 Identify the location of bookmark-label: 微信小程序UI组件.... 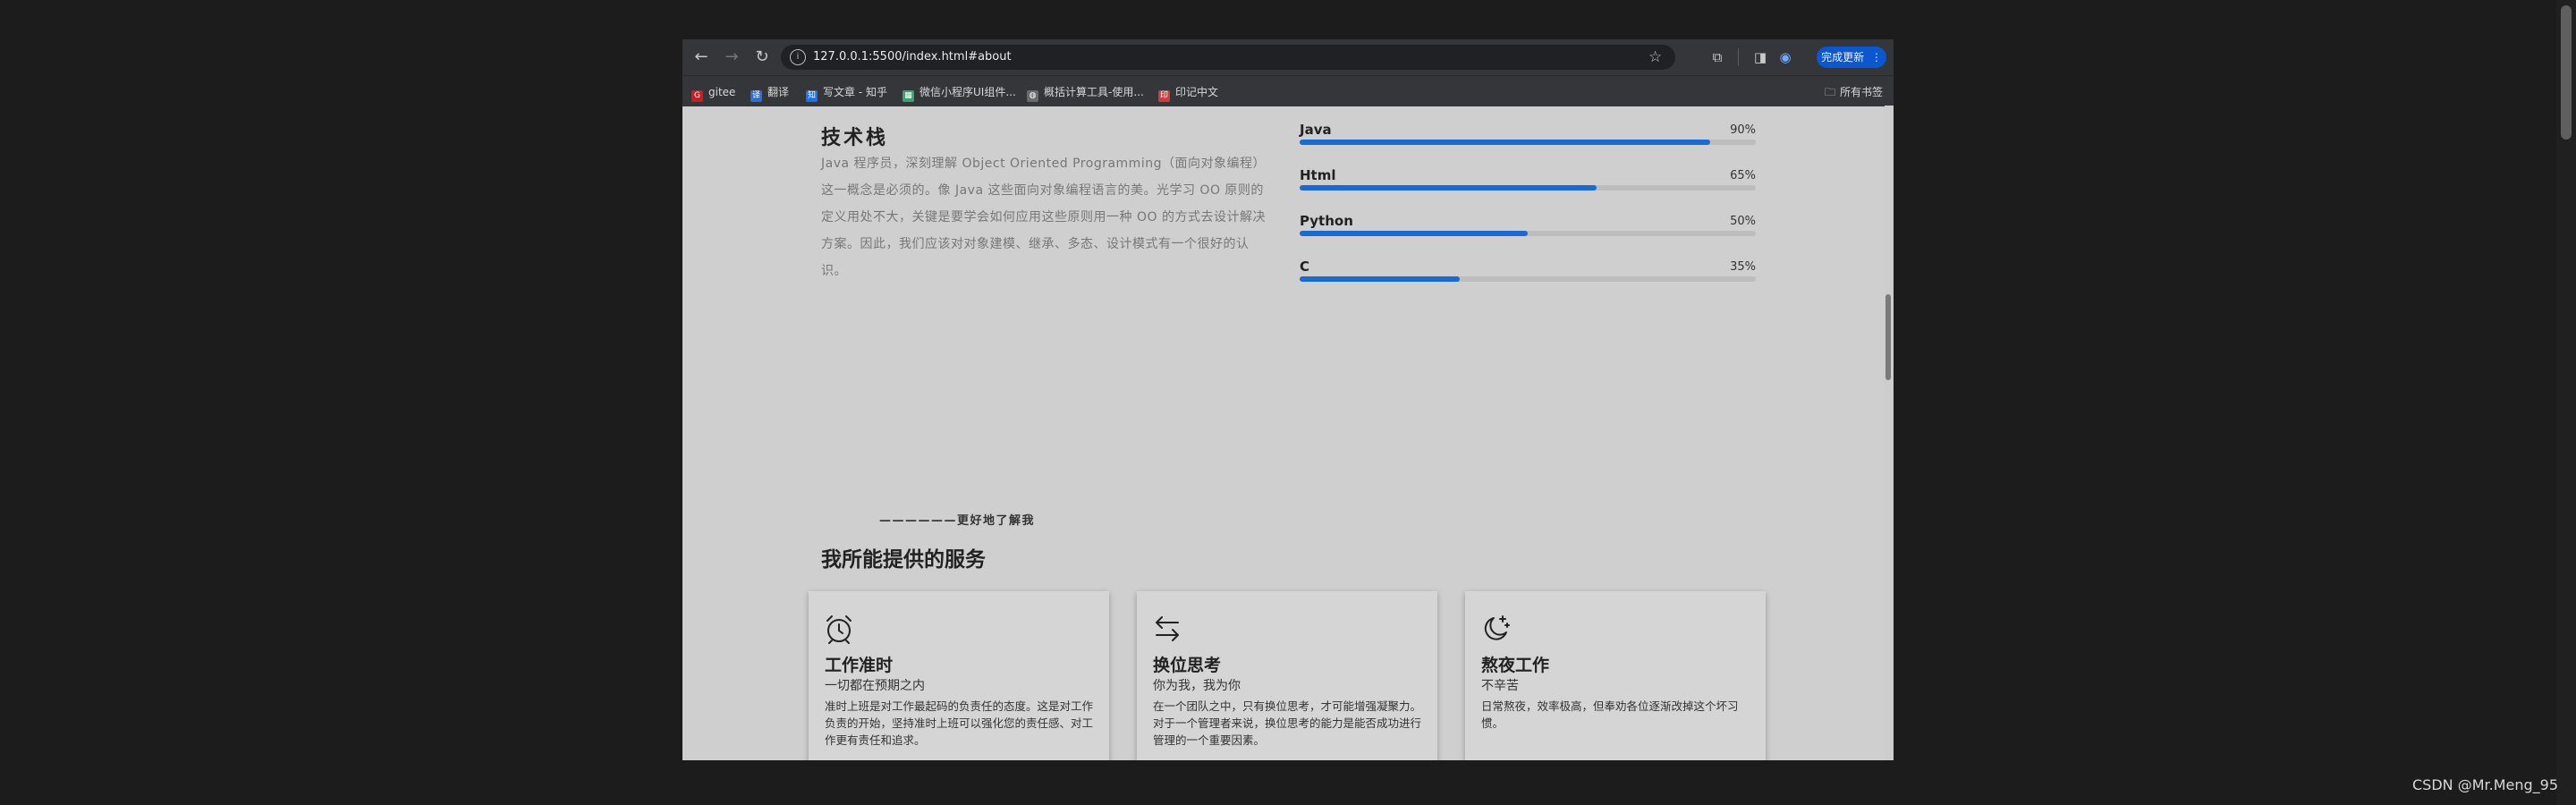
(967, 92).